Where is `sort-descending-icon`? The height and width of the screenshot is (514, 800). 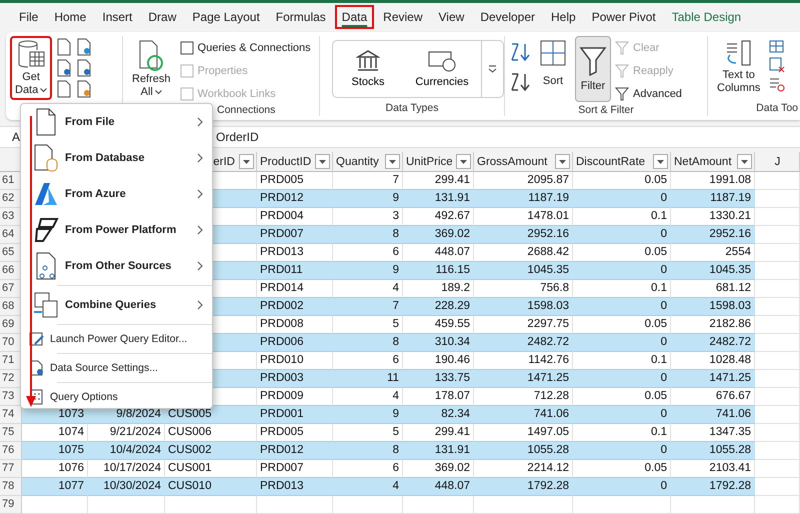
sort-descending-icon is located at coordinates (520, 82).